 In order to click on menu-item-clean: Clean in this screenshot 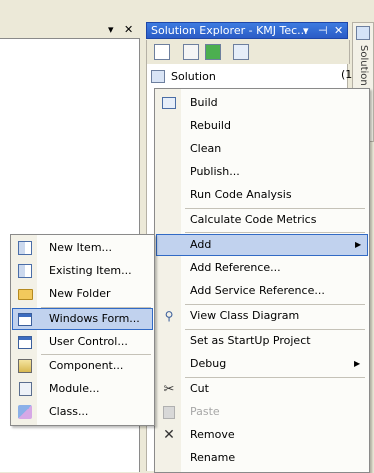, I will do `click(262, 149)`.